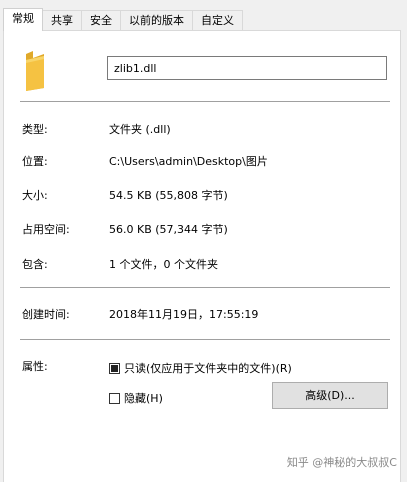 The image size is (407, 482). What do you see at coordinates (35, 264) in the screenshot?
I see `contains-label: 包含:` at bounding box center [35, 264].